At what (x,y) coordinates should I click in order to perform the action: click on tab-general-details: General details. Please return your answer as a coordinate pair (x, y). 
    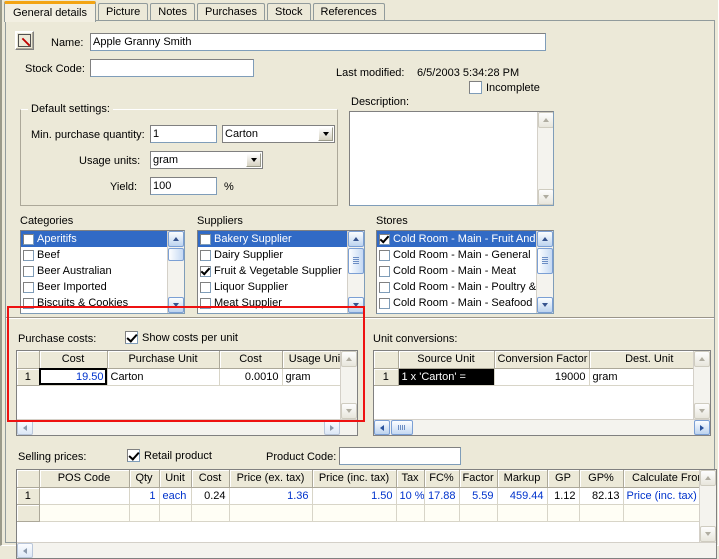
    Looking at the image, I should click on (50, 11).